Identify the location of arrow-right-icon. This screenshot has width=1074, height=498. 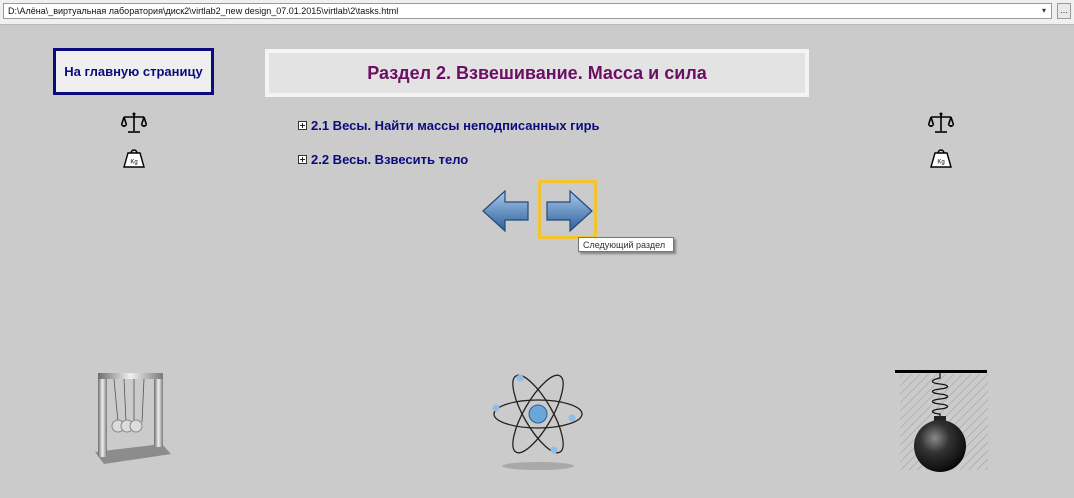
(569, 211).